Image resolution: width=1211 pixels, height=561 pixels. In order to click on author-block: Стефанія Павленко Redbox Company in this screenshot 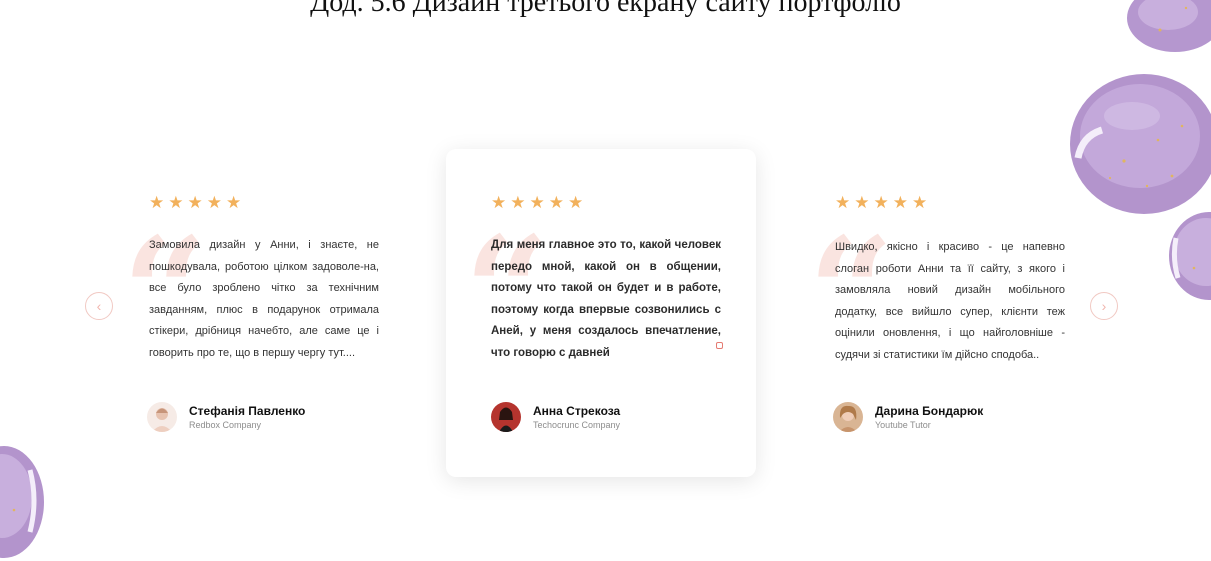, I will do `click(226, 417)`.